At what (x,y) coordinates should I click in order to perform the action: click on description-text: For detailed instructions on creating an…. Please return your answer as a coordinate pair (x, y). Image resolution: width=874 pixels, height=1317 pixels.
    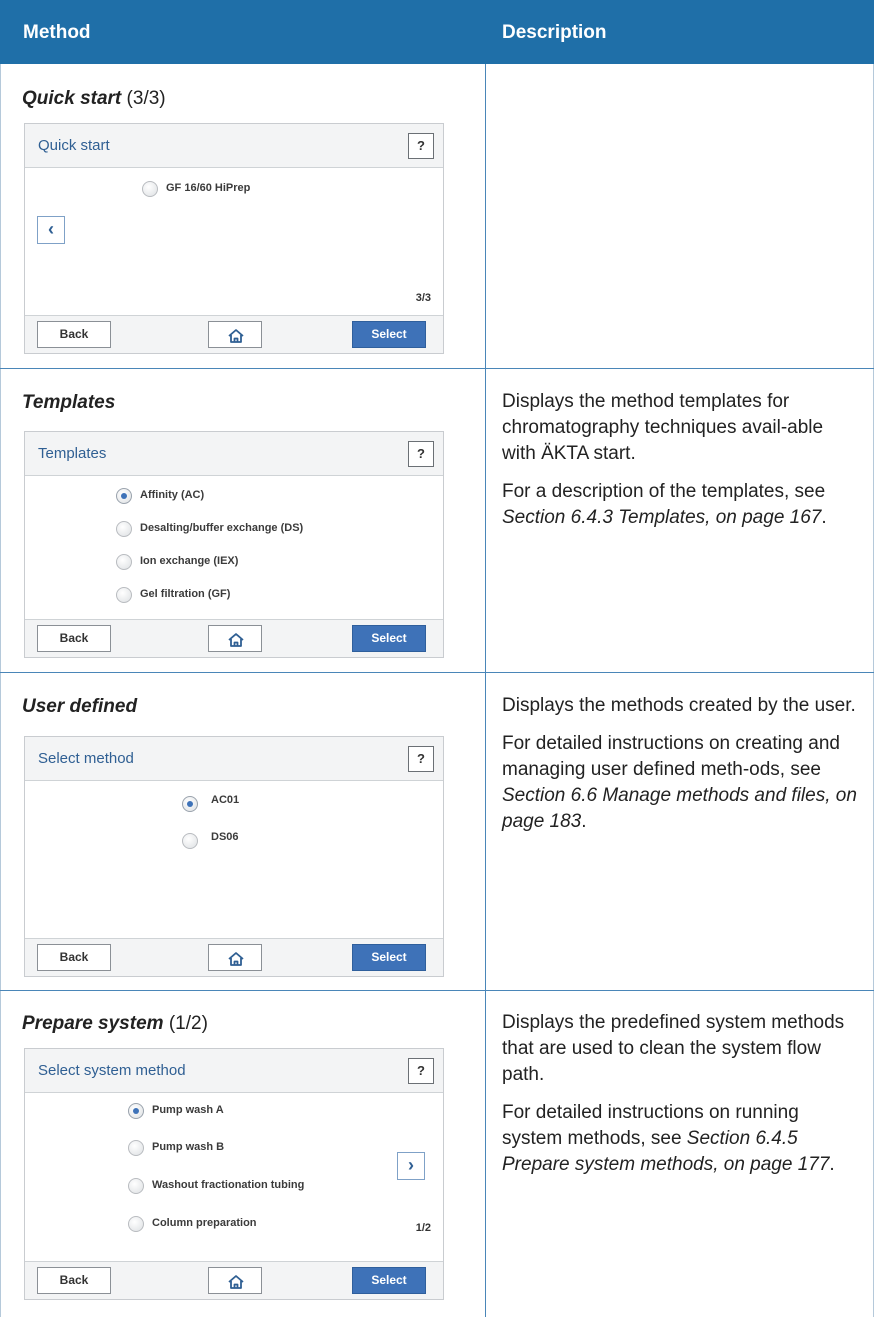
    Looking at the image, I should click on (671, 756).